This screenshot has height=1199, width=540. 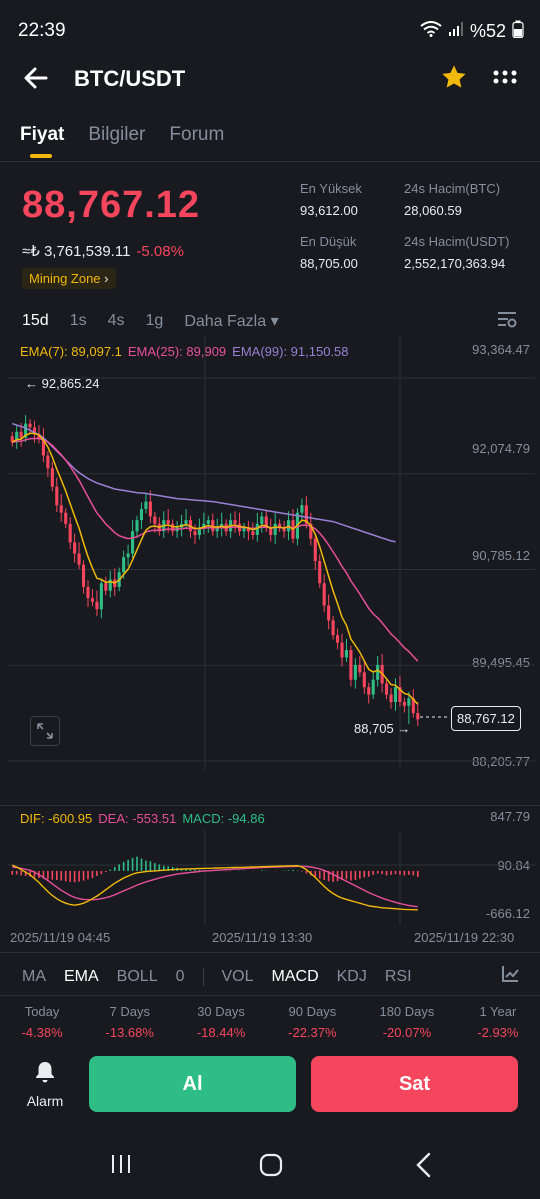 I want to click on page-tabs: Fiyat Bilgiler Forum, so click(x=122, y=141).